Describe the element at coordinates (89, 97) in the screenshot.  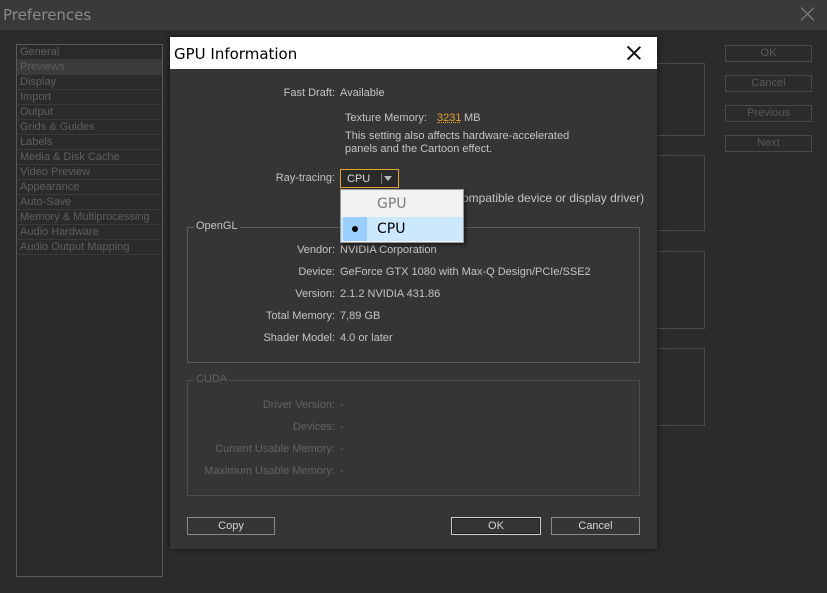
I see `category-import: Import` at that location.